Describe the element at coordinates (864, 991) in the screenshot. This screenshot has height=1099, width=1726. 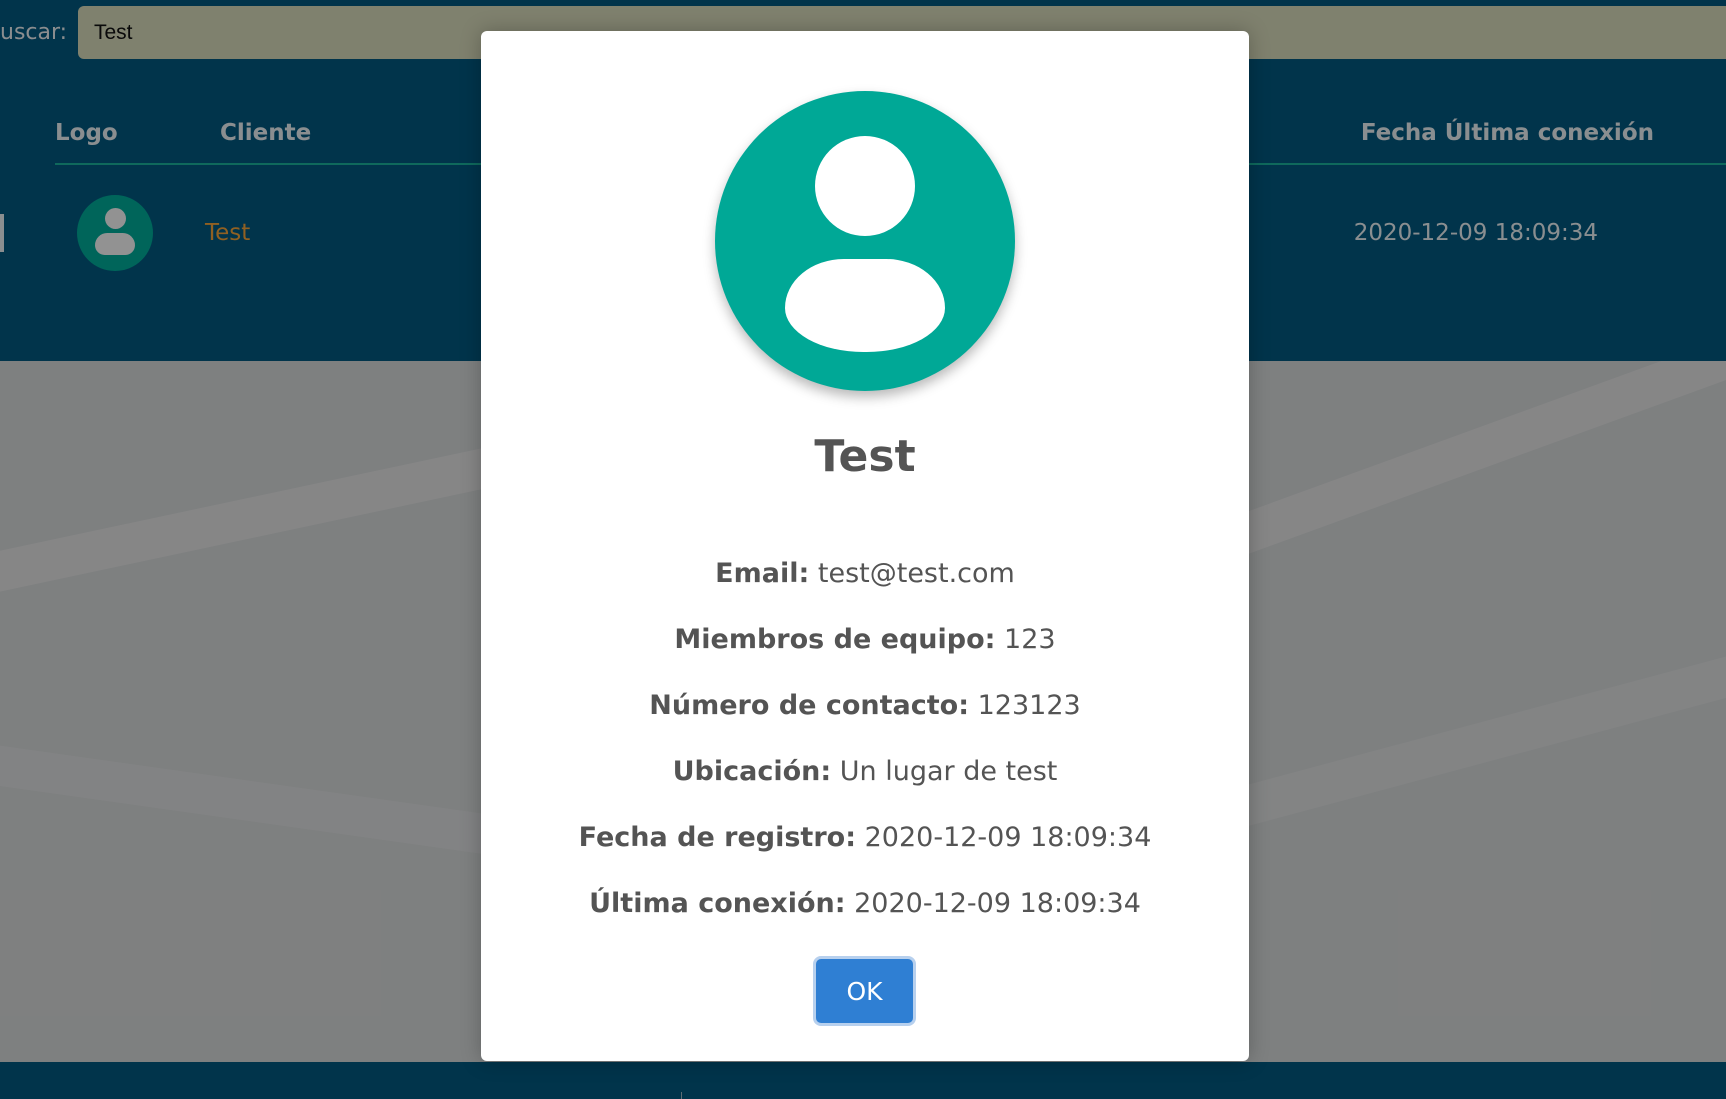
I see `ok-button: OK` at that location.